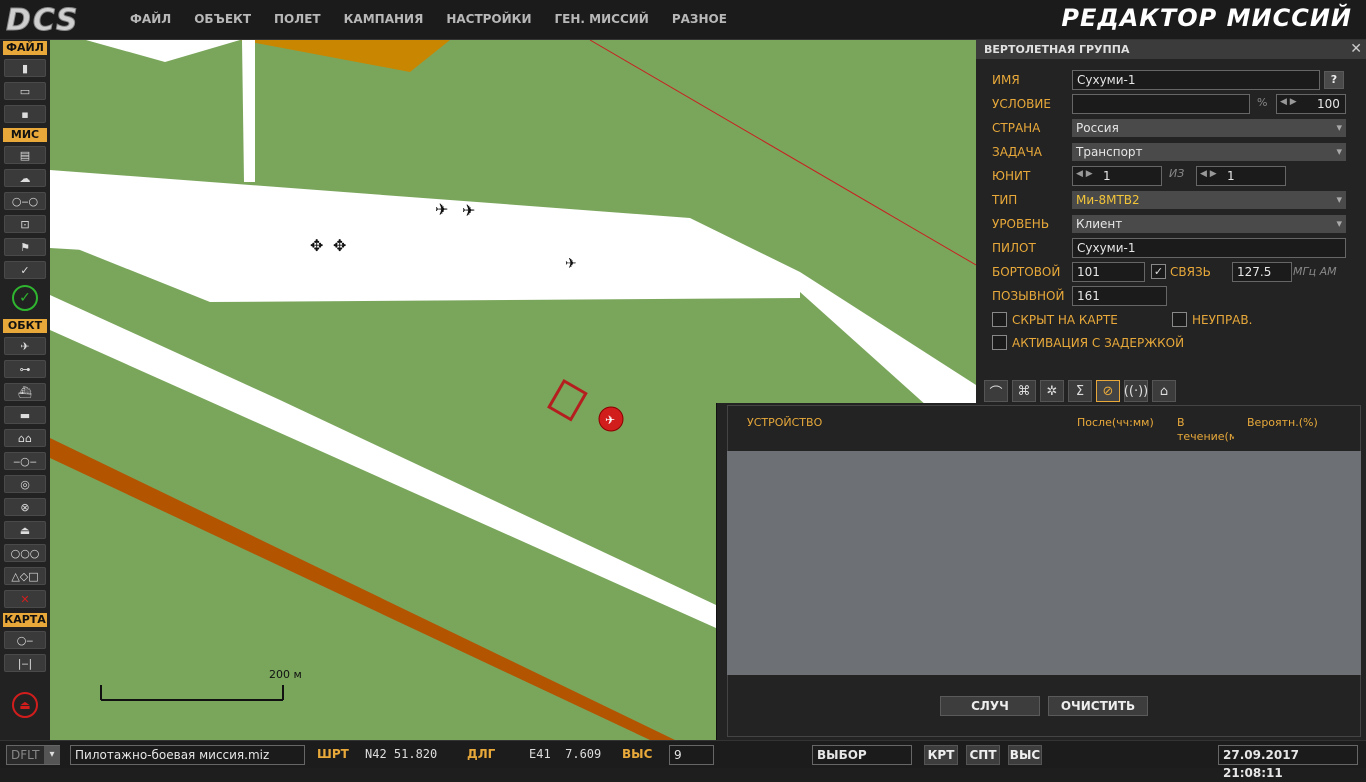 The width and height of the screenshot is (1366, 782). What do you see at coordinates (999, 319) in the screenshot?
I see `hidden-on-map-checkbox` at bounding box center [999, 319].